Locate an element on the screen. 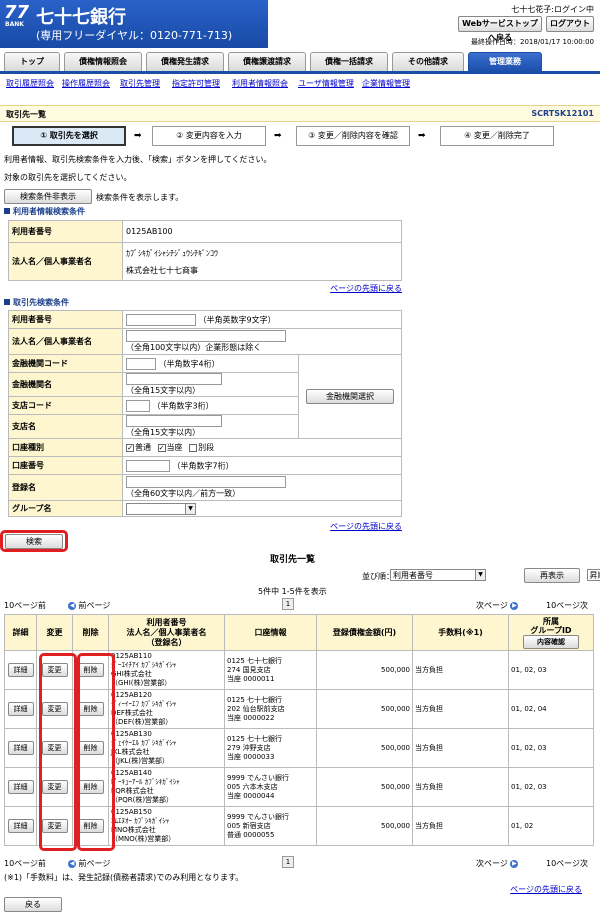 This screenshot has height=920, width=600. tab-other-requests: その他請求 is located at coordinates (428, 62).